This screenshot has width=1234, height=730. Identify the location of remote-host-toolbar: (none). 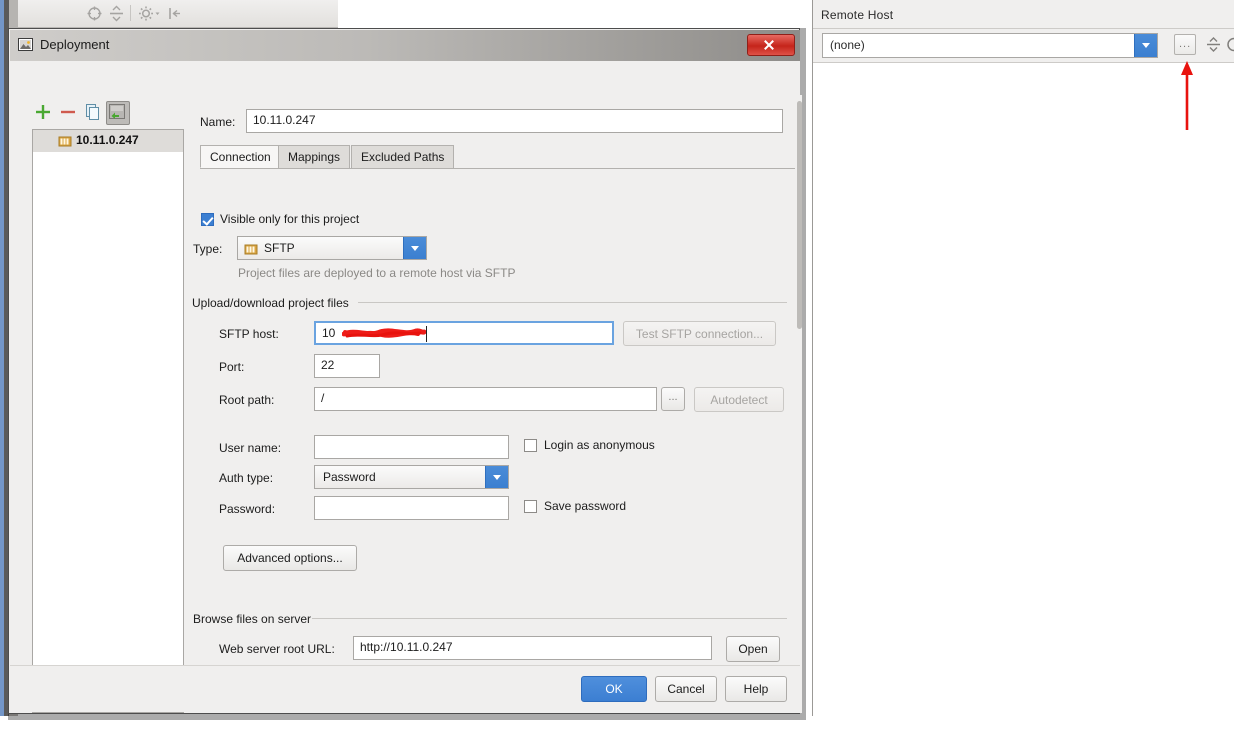
(1023, 45).